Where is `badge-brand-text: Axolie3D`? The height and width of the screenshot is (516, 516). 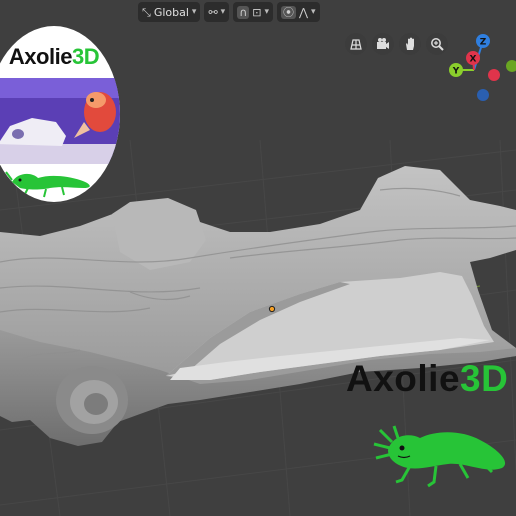 badge-brand-text: Axolie3D is located at coordinates (60, 57).